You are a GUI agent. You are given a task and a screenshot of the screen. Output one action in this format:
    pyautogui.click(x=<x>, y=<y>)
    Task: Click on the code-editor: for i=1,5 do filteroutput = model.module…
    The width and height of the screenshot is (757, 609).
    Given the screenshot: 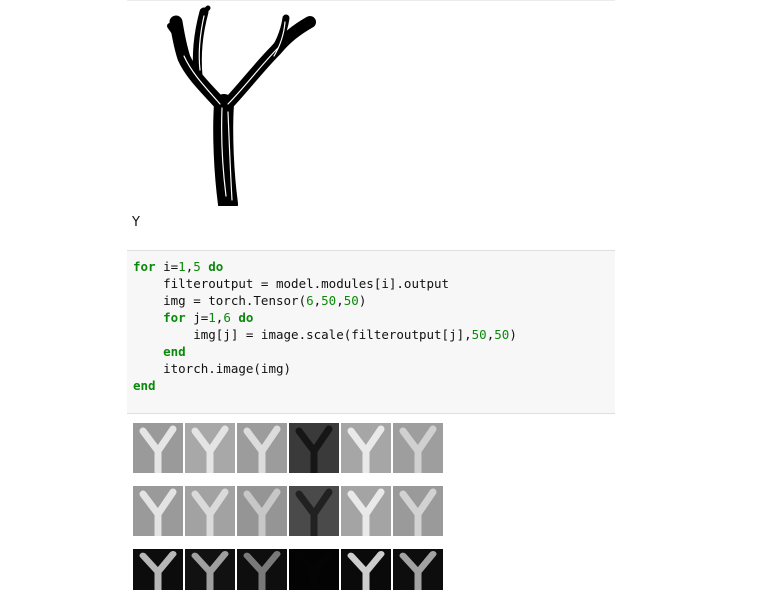 What is the action you would take?
    pyautogui.click(x=325, y=326)
    